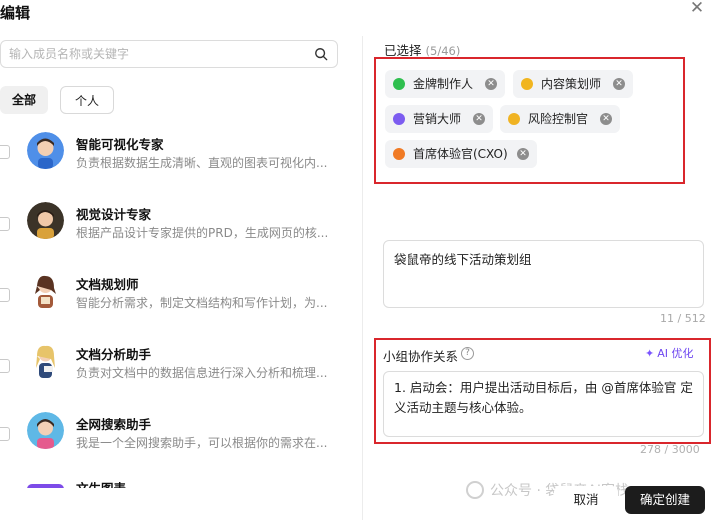  Describe the element at coordinates (669, 354) in the screenshot. I see `ai-optimize-button: ✦ AI 优化` at that location.